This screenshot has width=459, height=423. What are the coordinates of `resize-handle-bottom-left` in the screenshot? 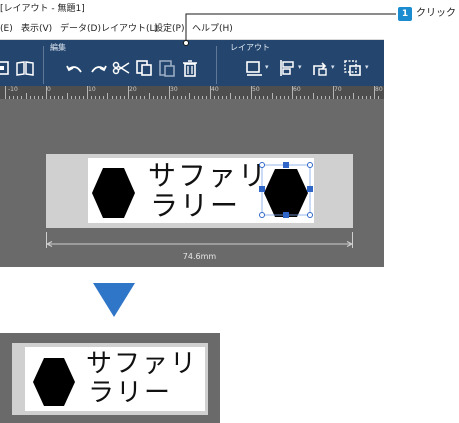 It's located at (262, 215).